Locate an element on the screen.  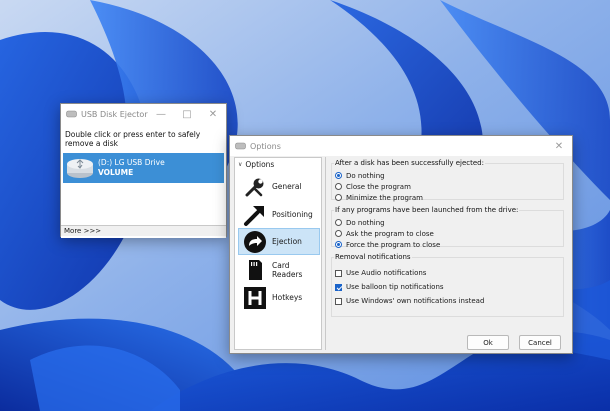
arrow-icon is located at coordinates (254, 215).